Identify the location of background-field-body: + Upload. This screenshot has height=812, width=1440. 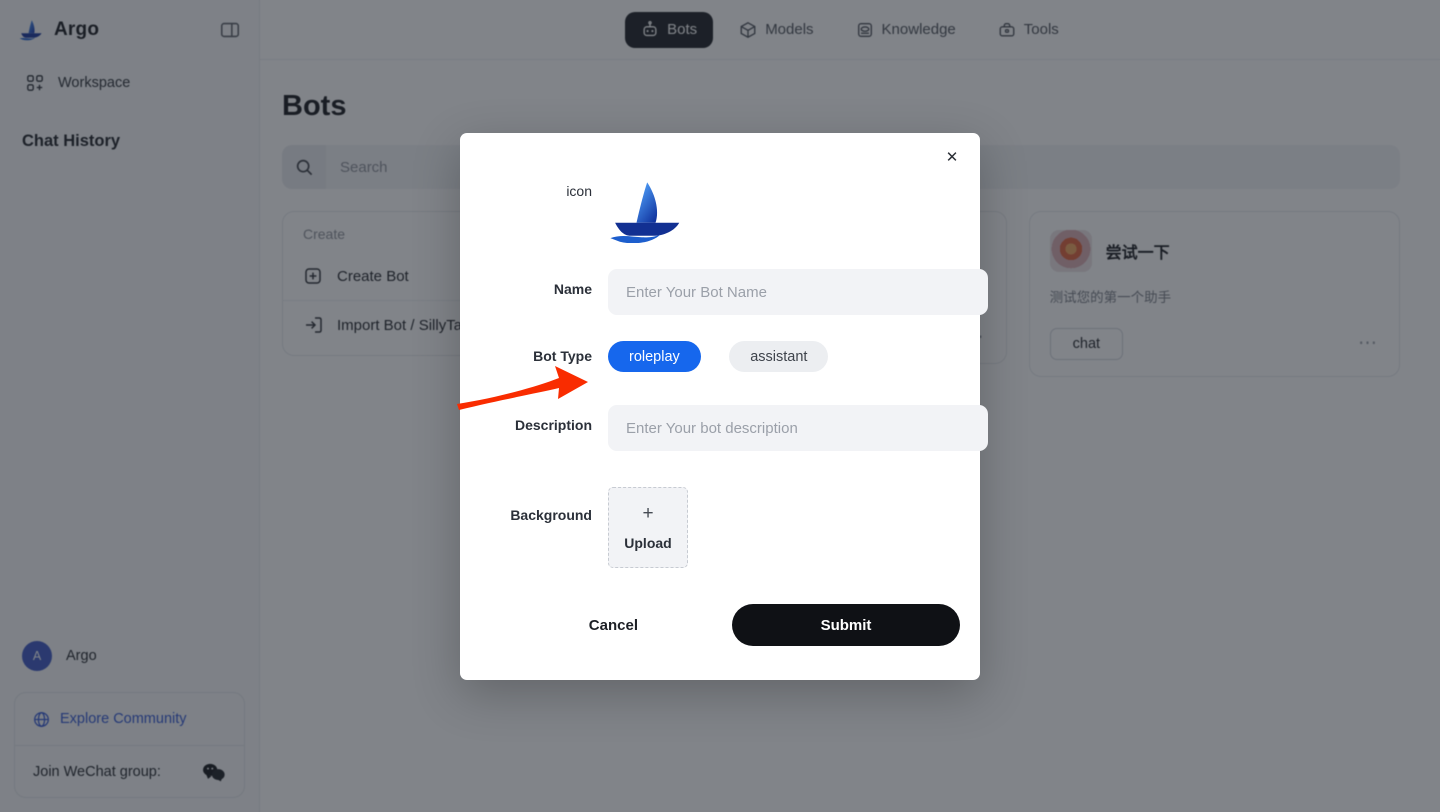
(794, 527).